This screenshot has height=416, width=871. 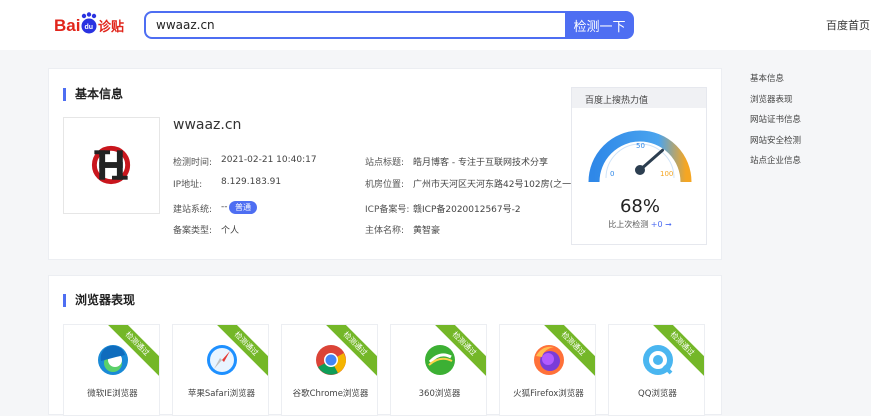 What do you see at coordinates (628, 224) in the screenshot?
I see `heat-compare-label: 比上次检测` at bounding box center [628, 224].